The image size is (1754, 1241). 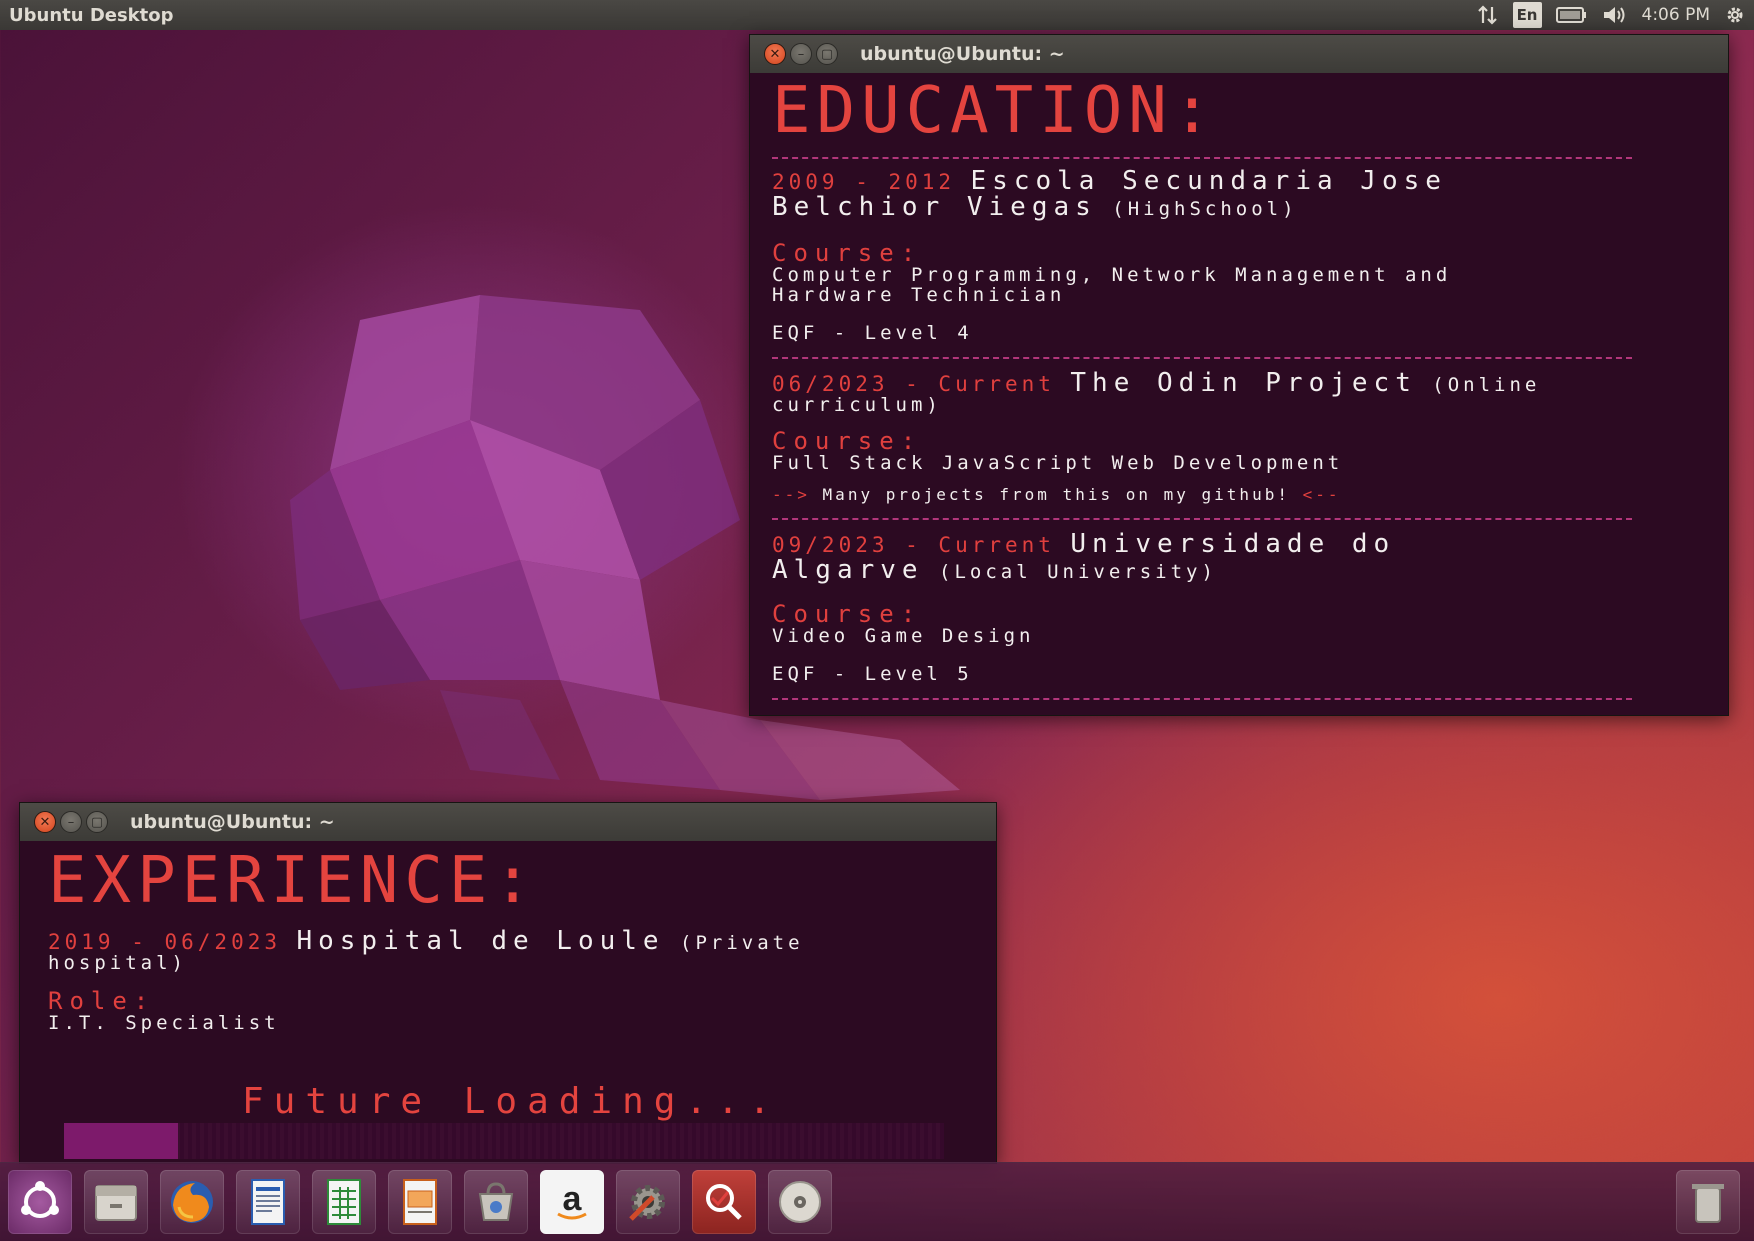 I want to click on entry-institution-note: (Local University), so click(x=1078, y=572).